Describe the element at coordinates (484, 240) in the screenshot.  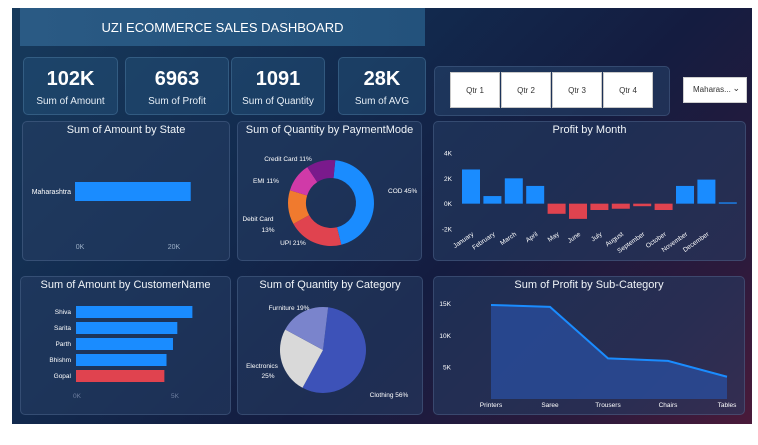
I see `month-label: February` at that location.